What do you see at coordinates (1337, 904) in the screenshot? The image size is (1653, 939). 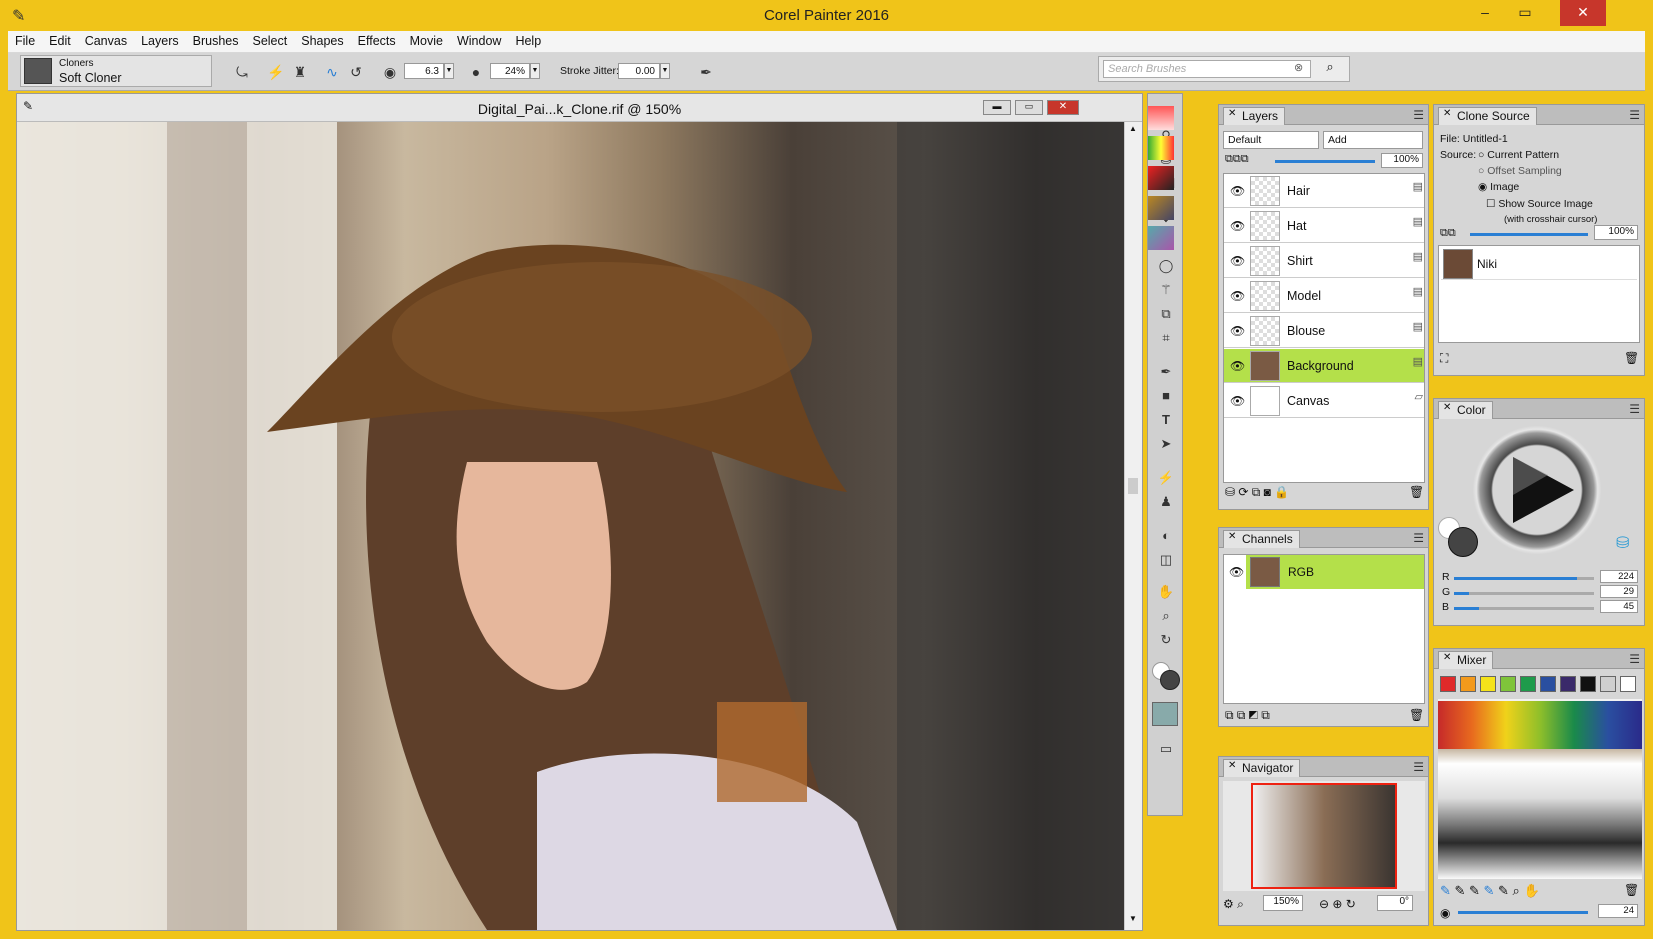 I see `zoom-controls-icons: ⊖ ⊕ ↻` at bounding box center [1337, 904].